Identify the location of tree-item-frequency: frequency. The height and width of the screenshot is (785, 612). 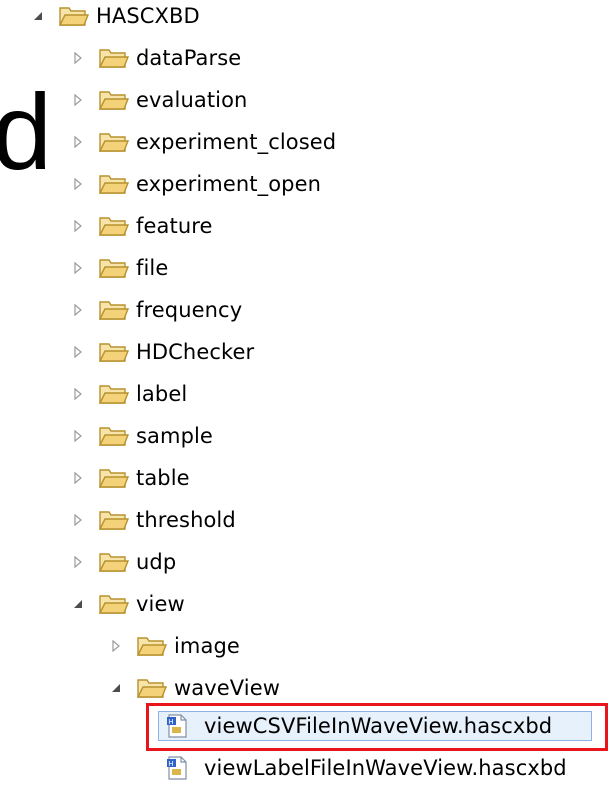
(154, 310).